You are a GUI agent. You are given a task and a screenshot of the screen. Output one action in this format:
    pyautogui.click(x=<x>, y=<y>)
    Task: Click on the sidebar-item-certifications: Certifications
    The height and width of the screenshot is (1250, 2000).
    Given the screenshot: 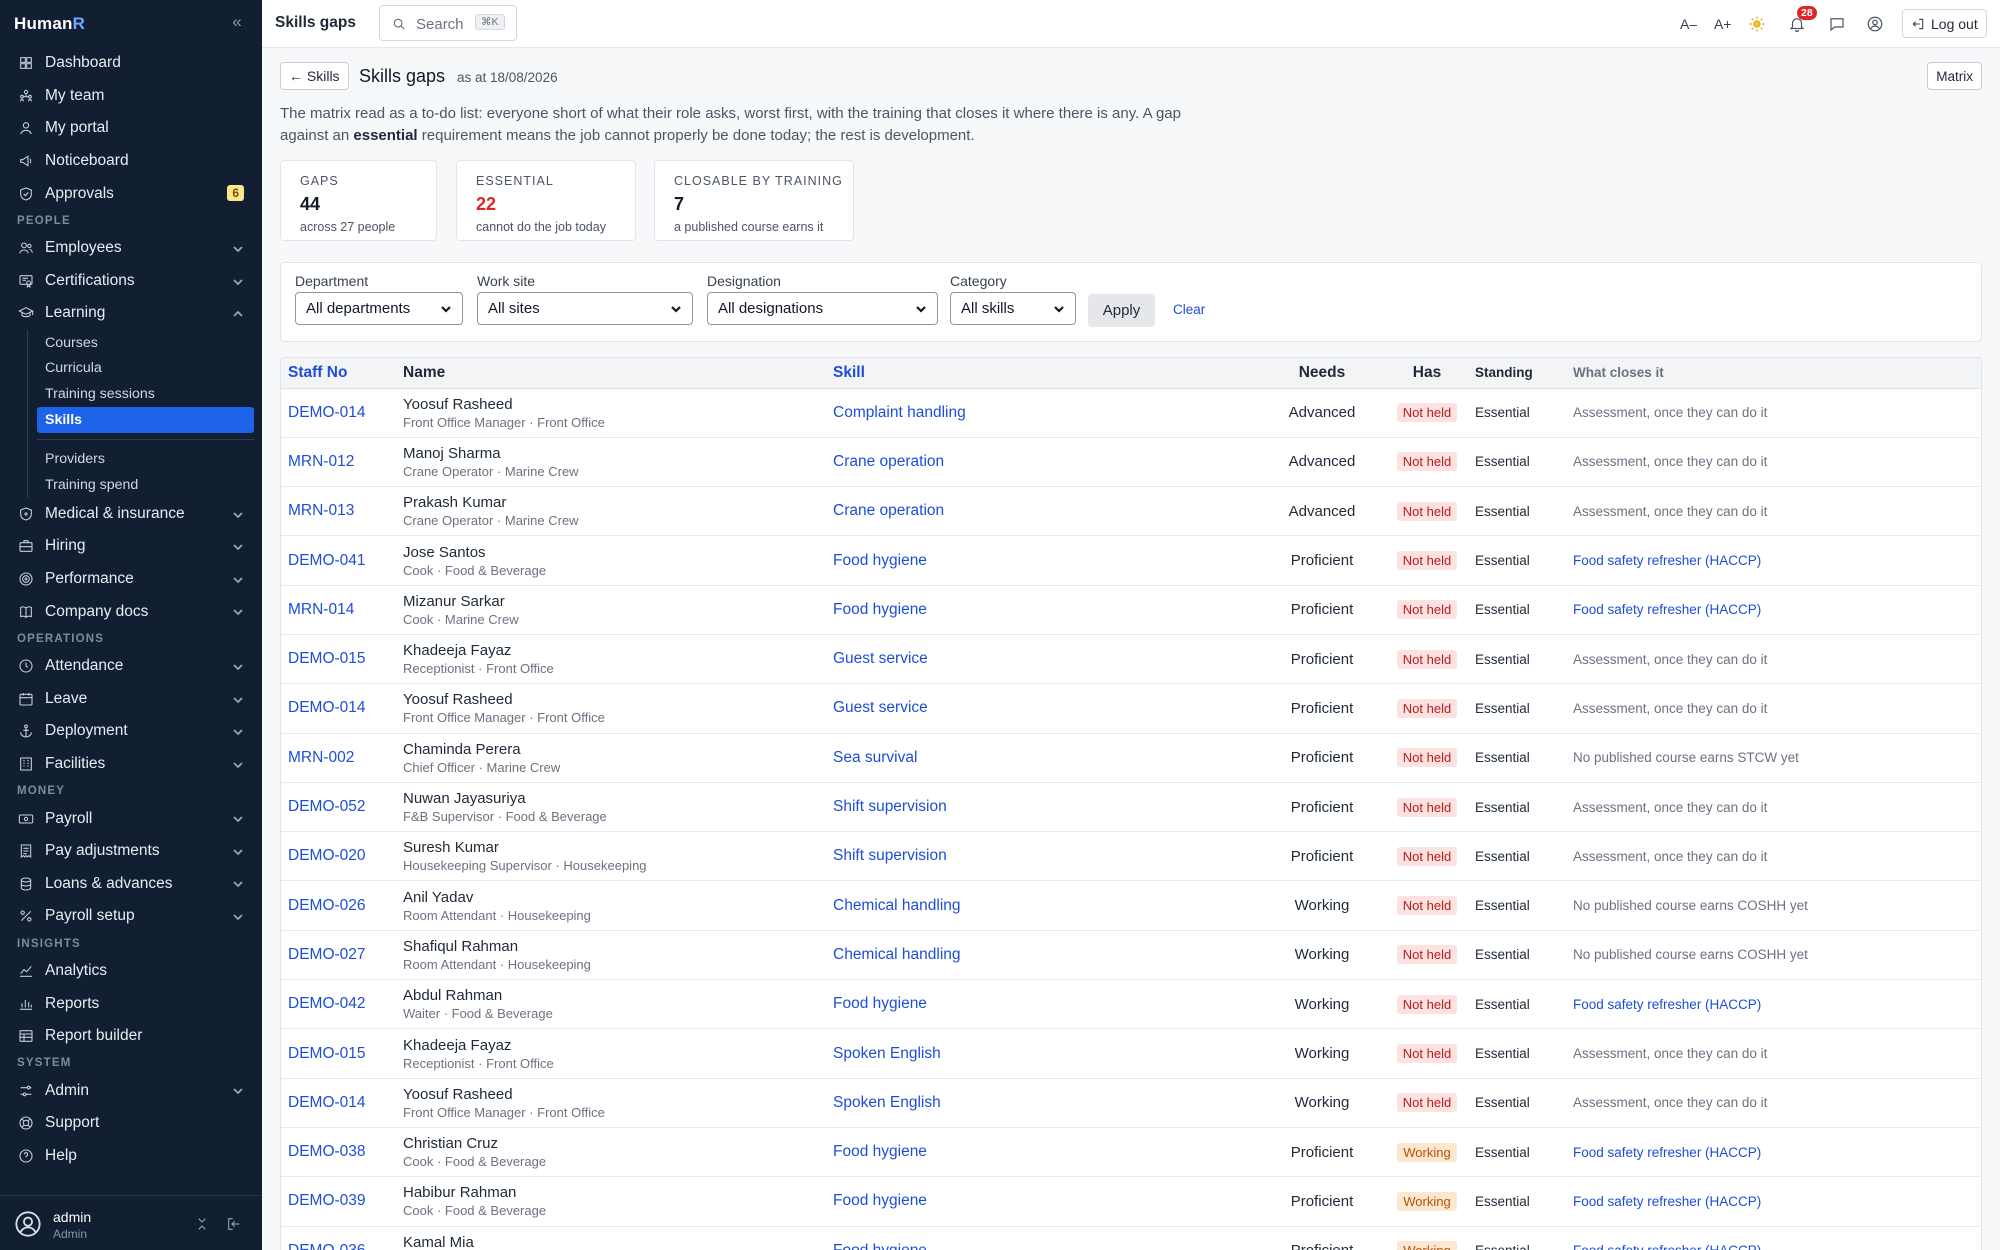 What is the action you would take?
    pyautogui.click(x=131, y=281)
    